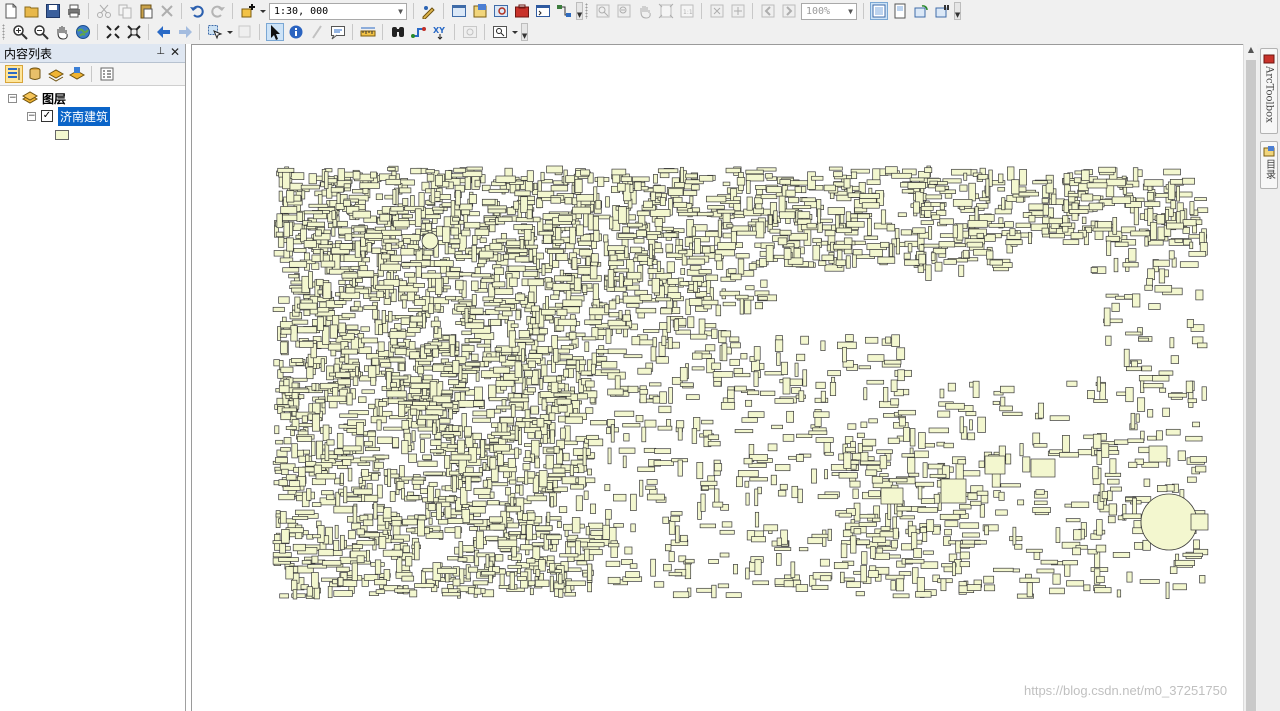  Describe the element at coordinates (480, 11) in the screenshot. I see `catalog-icon` at that location.